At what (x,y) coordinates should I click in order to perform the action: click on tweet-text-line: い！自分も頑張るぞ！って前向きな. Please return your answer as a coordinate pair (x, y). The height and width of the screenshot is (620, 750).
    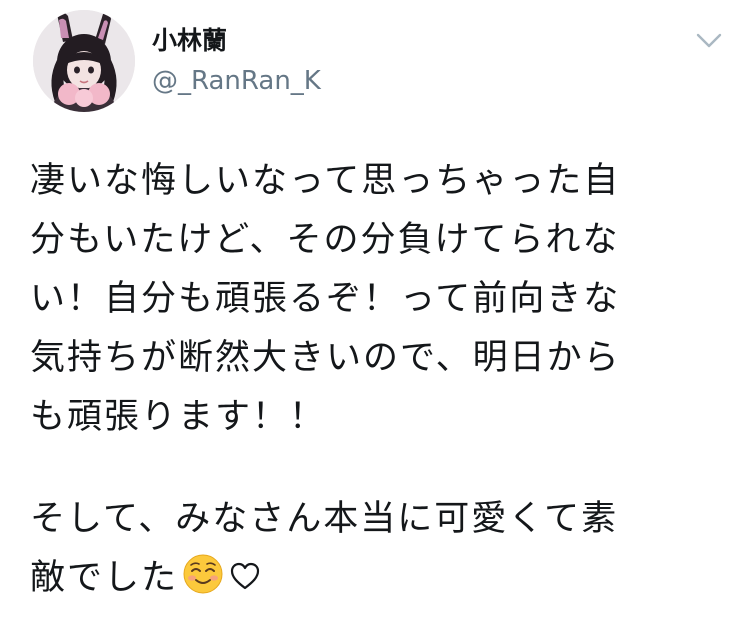
    Looking at the image, I should click on (325, 299).